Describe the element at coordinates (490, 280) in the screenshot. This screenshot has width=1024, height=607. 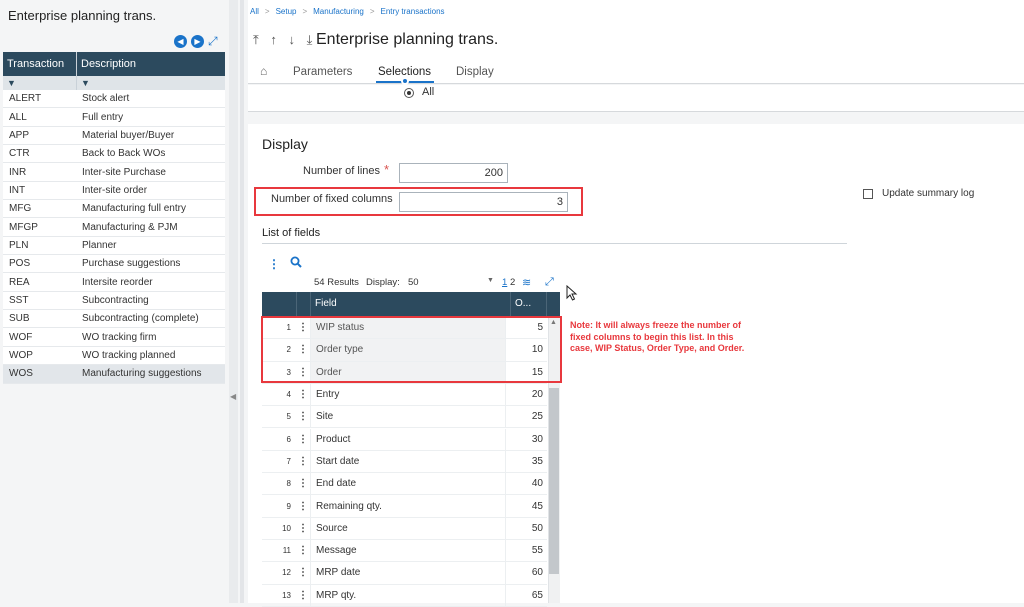
I see `caret-down-icon: ▼` at that location.